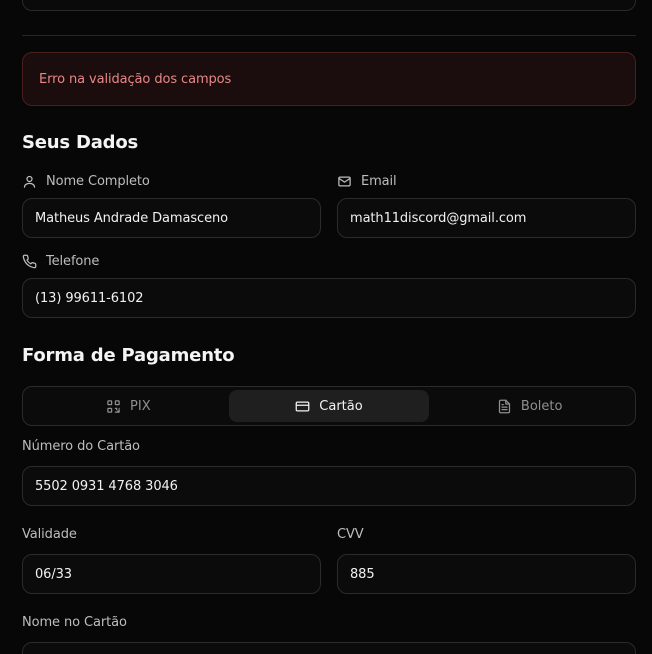  I want to click on user-icon, so click(29, 181).